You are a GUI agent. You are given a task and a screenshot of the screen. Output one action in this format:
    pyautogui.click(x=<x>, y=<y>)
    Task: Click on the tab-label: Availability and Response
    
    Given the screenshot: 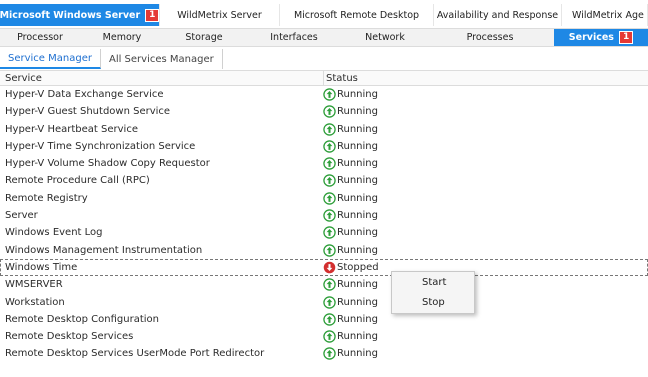 What is the action you would take?
    pyautogui.click(x=497, y=15)
    